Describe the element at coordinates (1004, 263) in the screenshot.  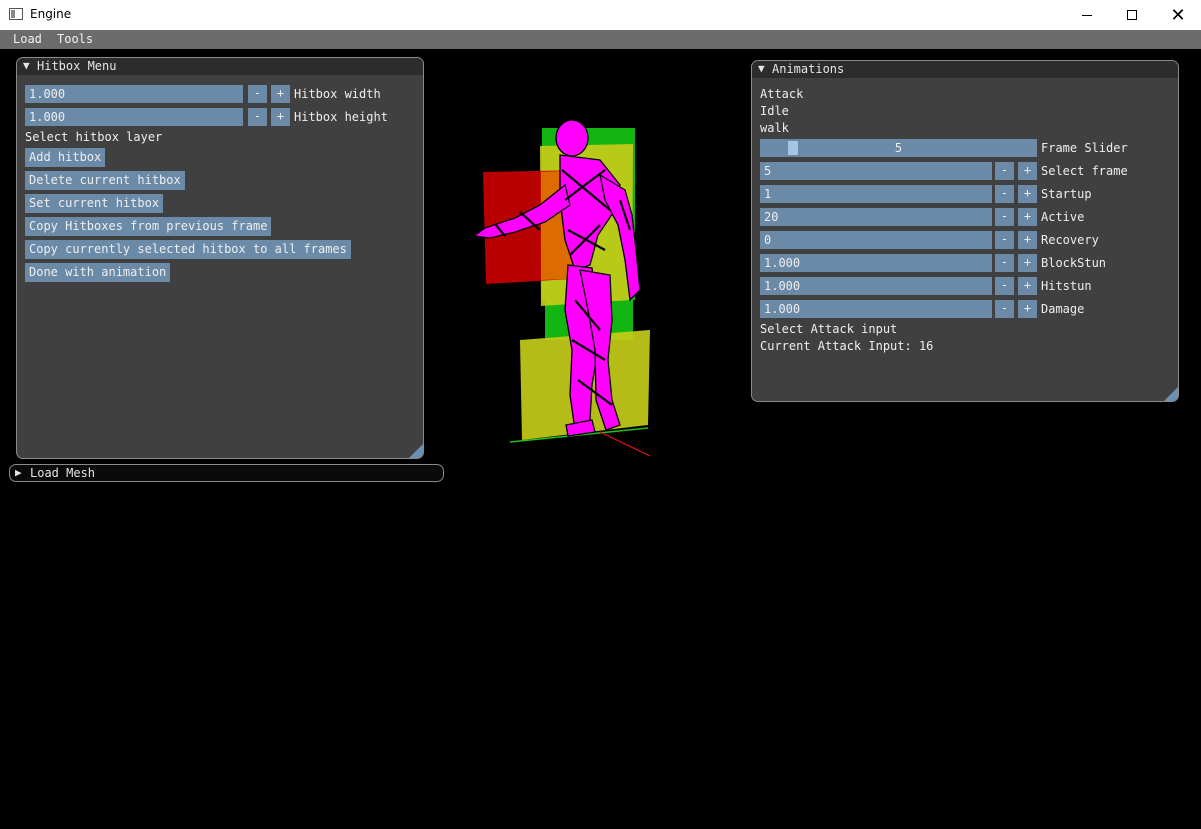
I see `blockstun-decrement-button: -` at that location.